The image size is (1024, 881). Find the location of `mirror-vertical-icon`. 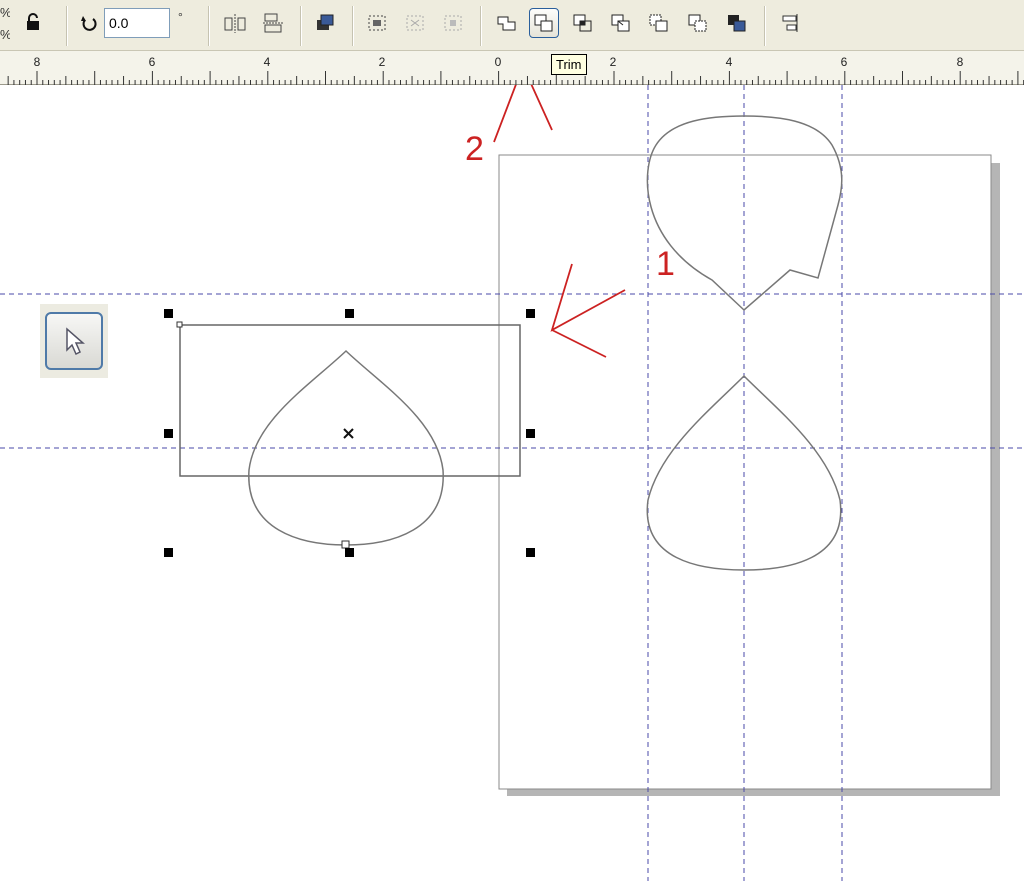

mirror-vertical-icon is located at coordinates (273, 23).